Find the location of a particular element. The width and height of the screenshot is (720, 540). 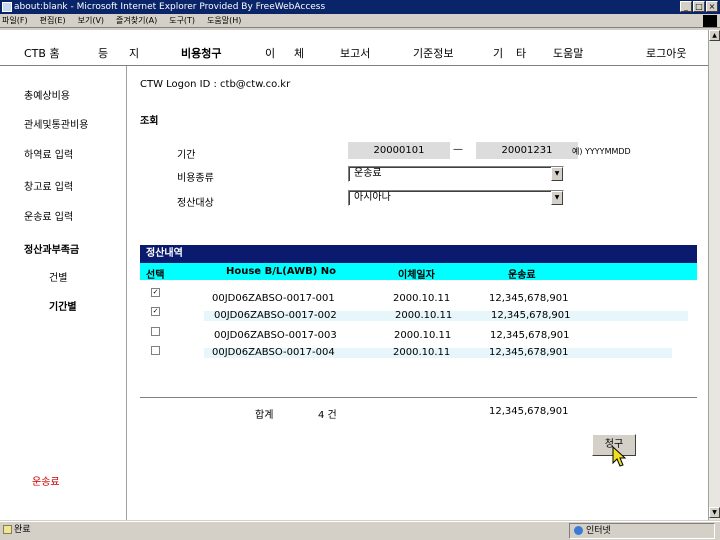

menu-edit: 편집(E) is located at coordinates (53, 20).